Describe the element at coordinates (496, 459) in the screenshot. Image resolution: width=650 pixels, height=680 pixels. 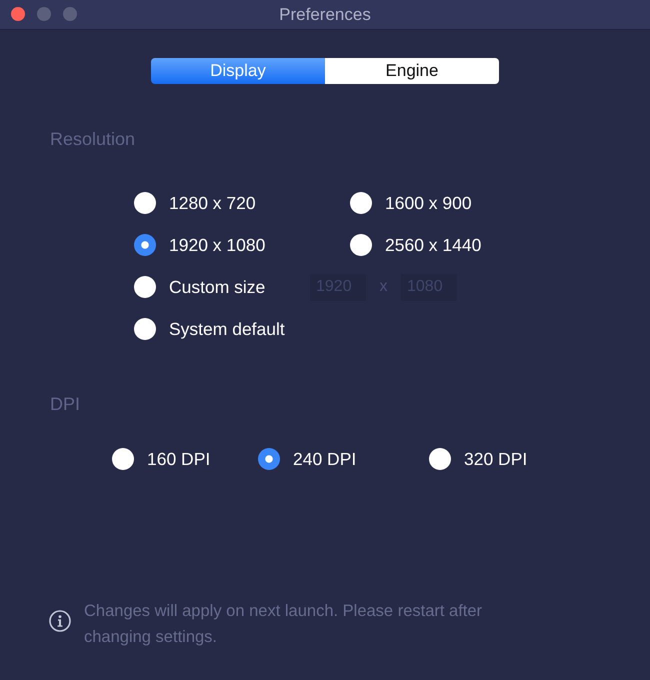
I see `radio-label: 320 DPI` at that location.